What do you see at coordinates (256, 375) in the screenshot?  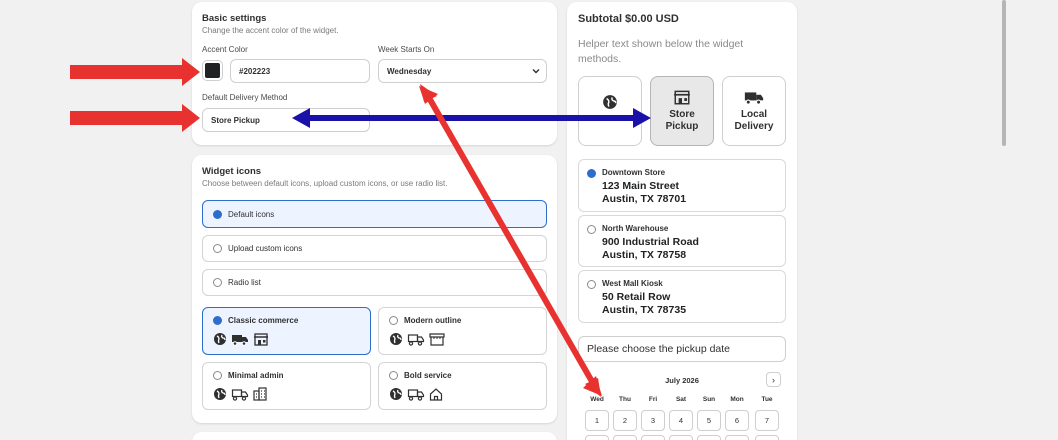 I see `iconset-label: Minimal admin` at bounding box center [256, 375].